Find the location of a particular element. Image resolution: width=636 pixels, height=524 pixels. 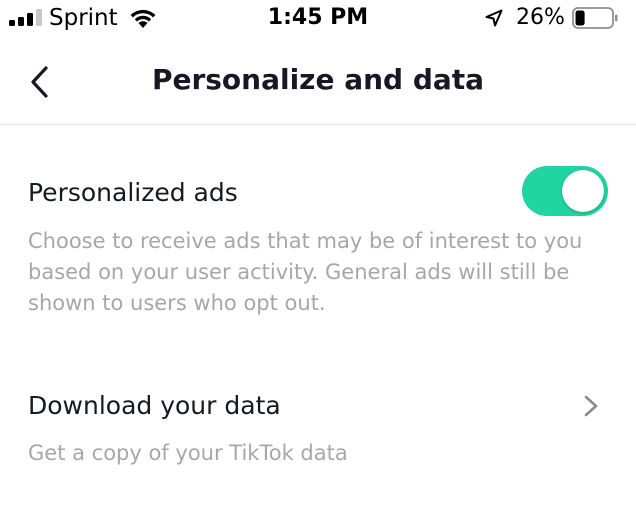

download-data-title: Download your data is located at coordinates (154, 405).